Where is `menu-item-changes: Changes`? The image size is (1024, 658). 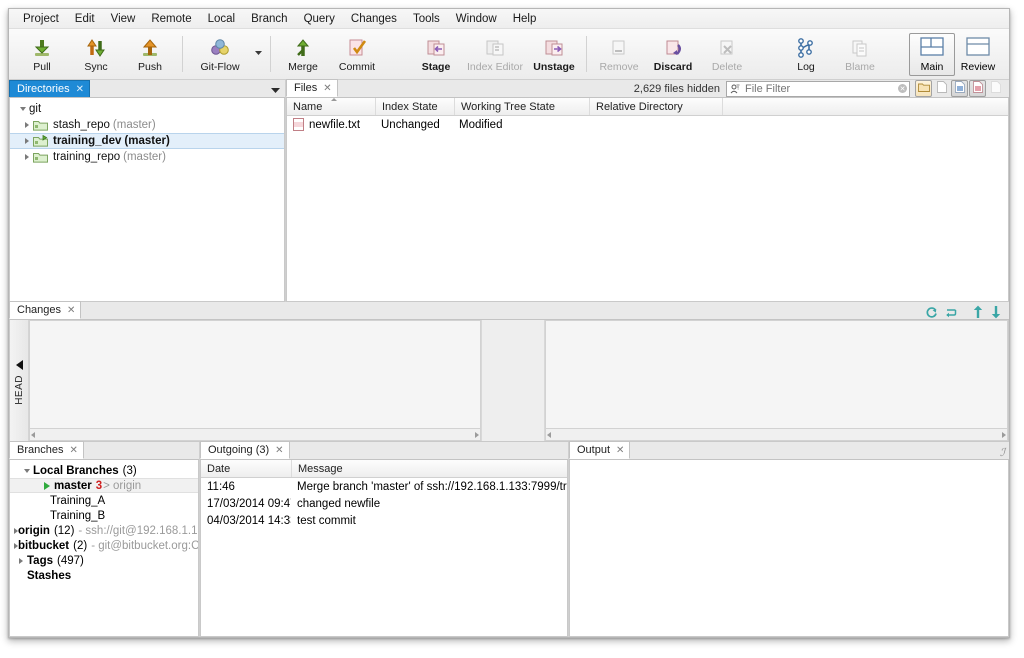
menu-item-changes: Changes is located at coordinates (374, 19).